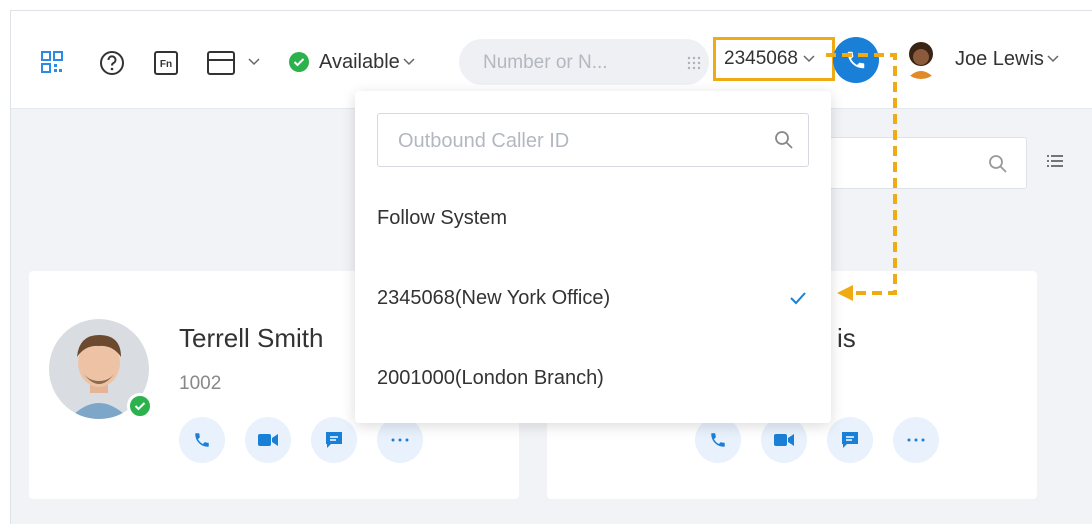 This screenshot has width=1092, height=524. I want to click on caller-id-value: 2345068, so click(761, 58).